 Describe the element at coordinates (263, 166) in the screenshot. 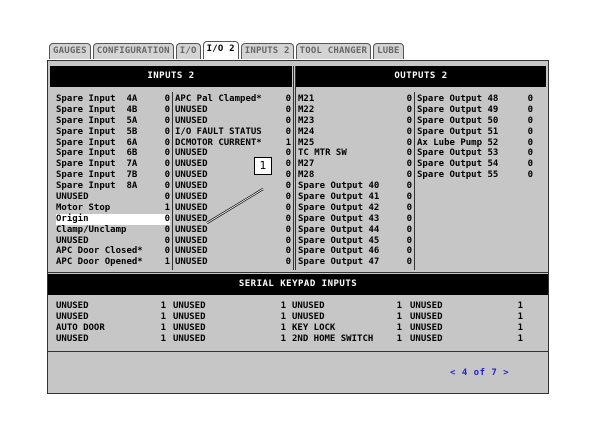

I see `callout-number: 1` at that location.